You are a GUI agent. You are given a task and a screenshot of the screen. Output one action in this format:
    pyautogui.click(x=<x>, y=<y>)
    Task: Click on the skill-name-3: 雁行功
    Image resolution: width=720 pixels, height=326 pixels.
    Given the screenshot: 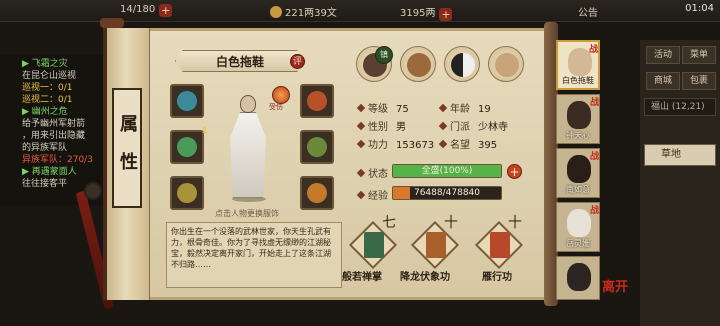 What is the action you would take?
    pyautogui.click(x=497, y=277)
    